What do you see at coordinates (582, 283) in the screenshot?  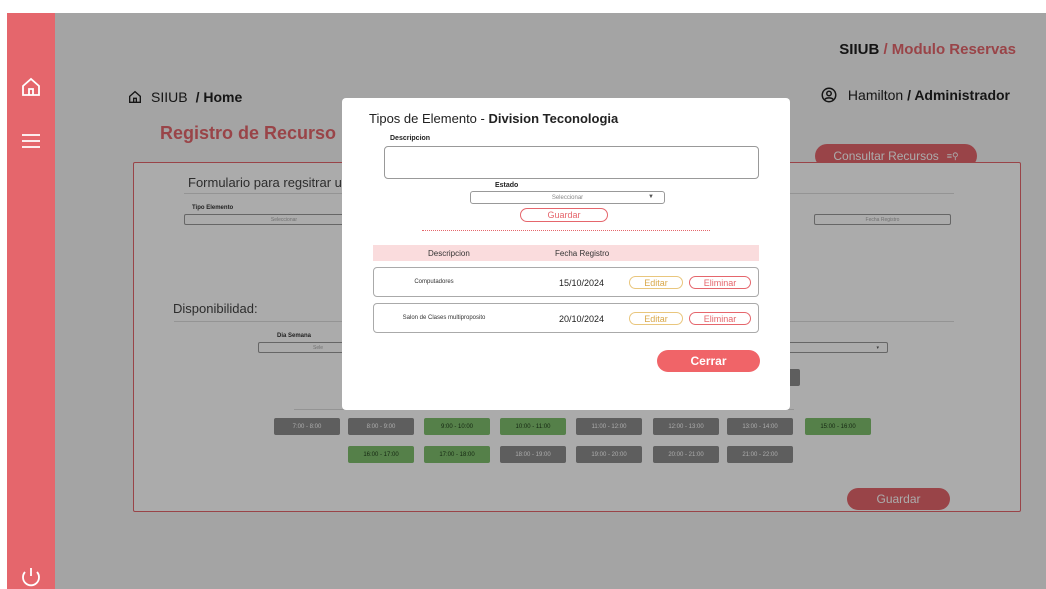 I see `row-fecha: 15/10/2024` at bounding box center [582, 283].